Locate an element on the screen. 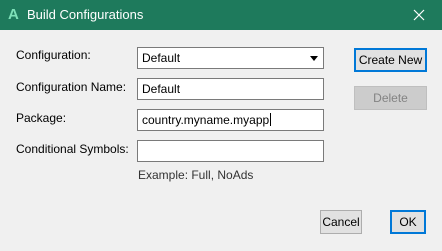  create-new-button: Create New is located at coordinates (390, 60).